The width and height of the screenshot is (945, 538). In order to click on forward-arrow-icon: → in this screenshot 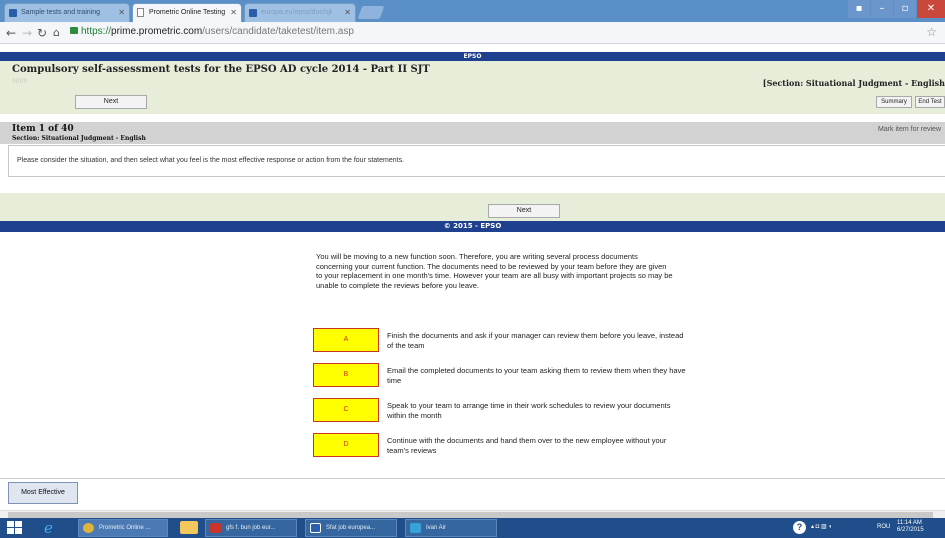, I will do `click(27, 33)`.